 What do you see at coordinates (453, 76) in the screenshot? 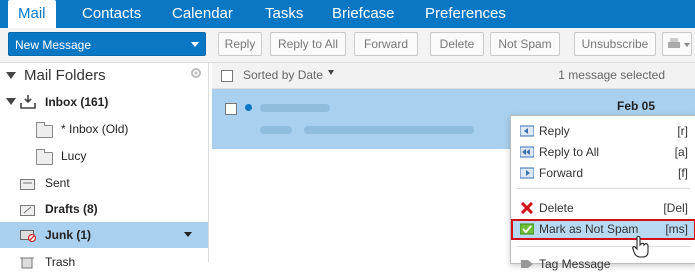
I see `message-list-header: Sorted by Date 1 message selected` at bounding box center [453, 76].